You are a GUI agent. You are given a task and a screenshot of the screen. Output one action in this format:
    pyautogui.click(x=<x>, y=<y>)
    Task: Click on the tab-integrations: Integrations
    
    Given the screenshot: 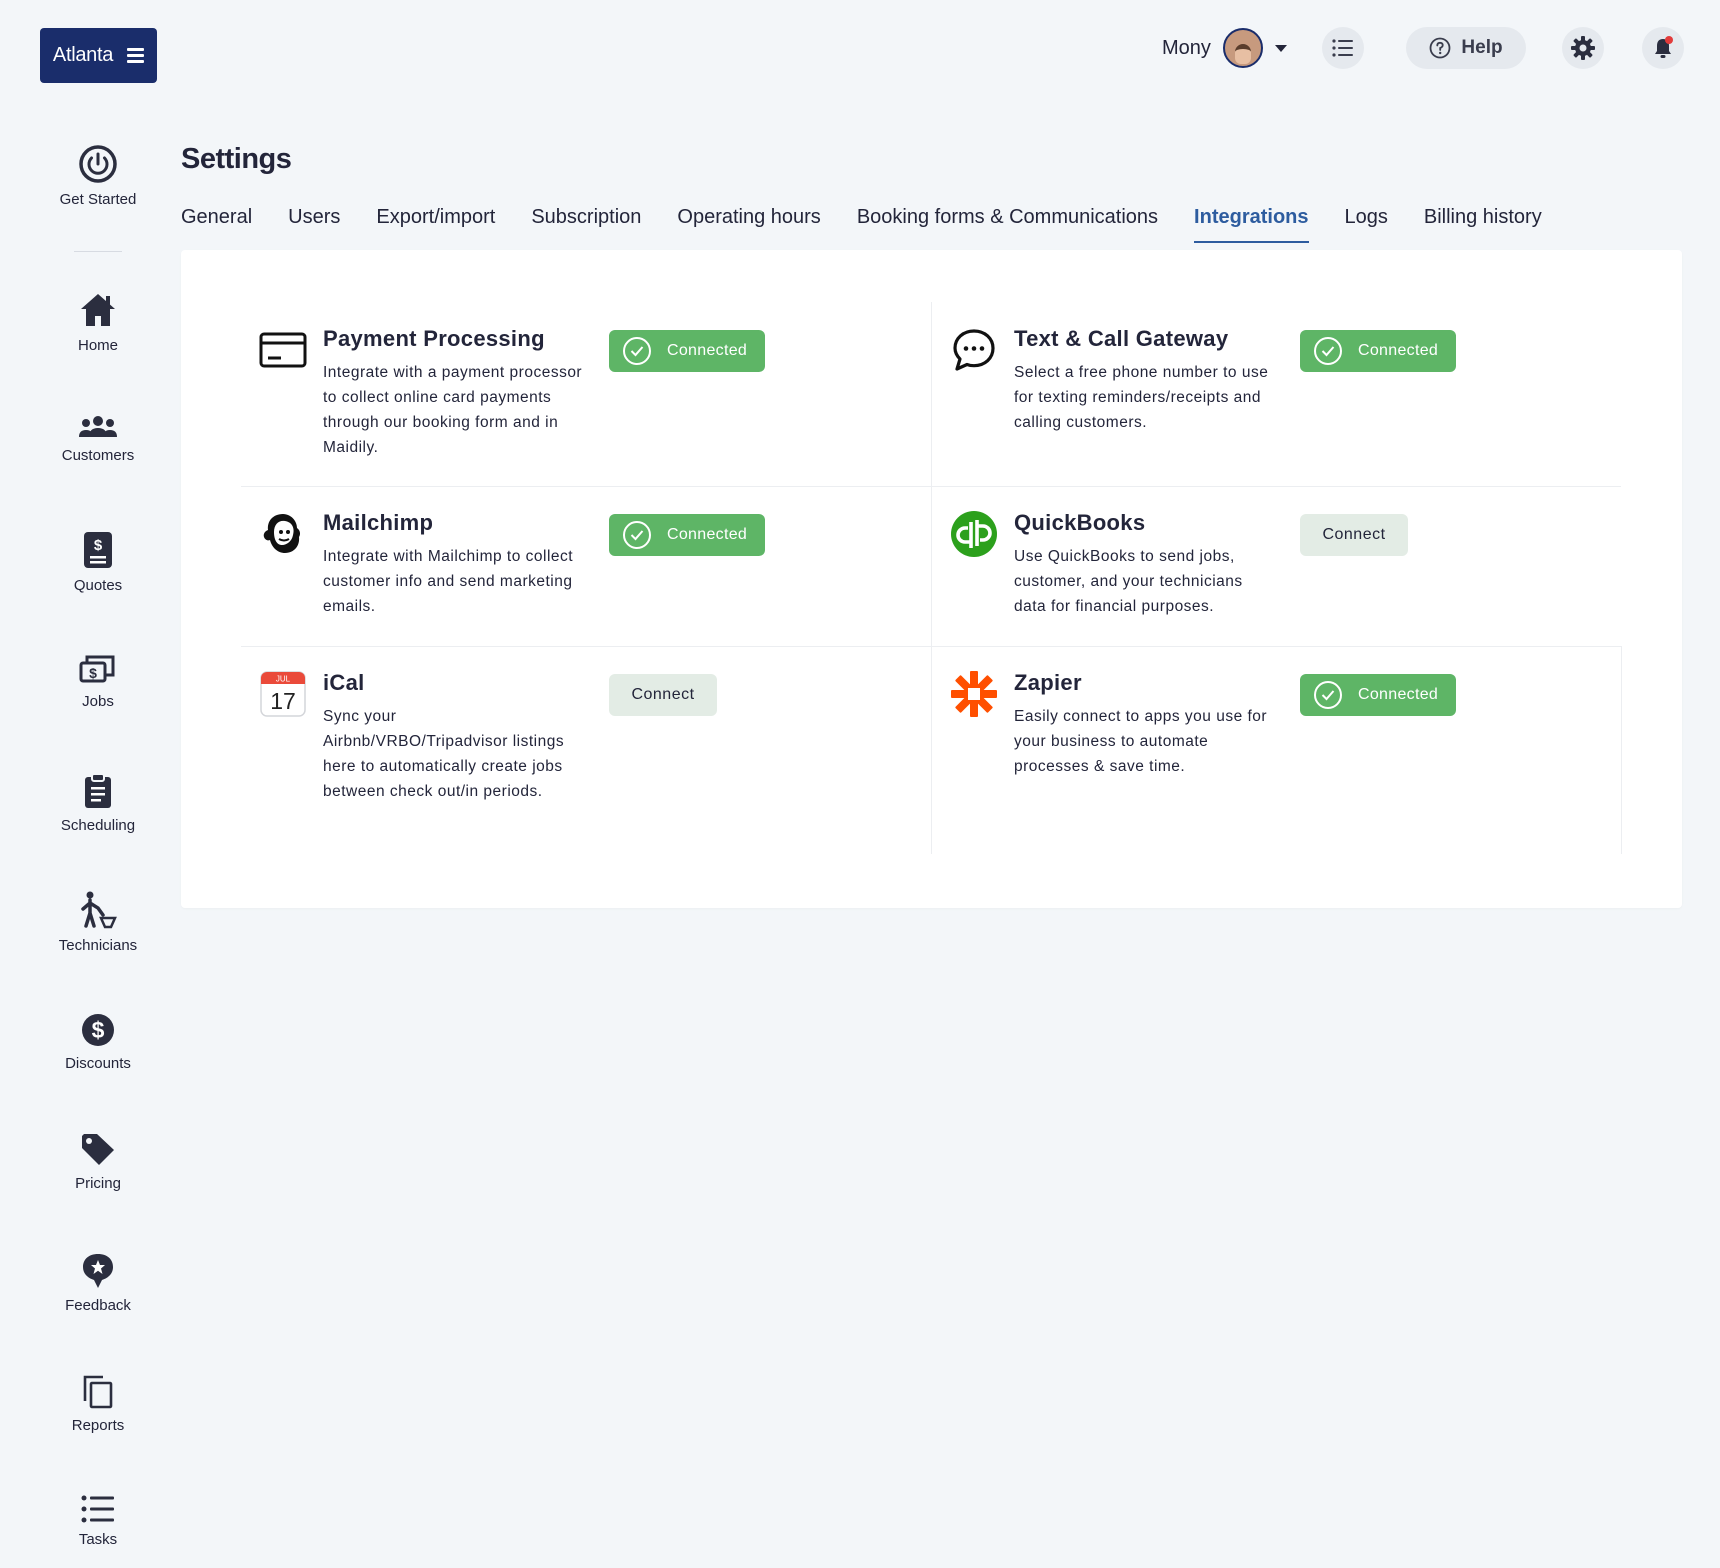 What is the action you would take?
    pyautogui.click(x=1251, y=224)
    